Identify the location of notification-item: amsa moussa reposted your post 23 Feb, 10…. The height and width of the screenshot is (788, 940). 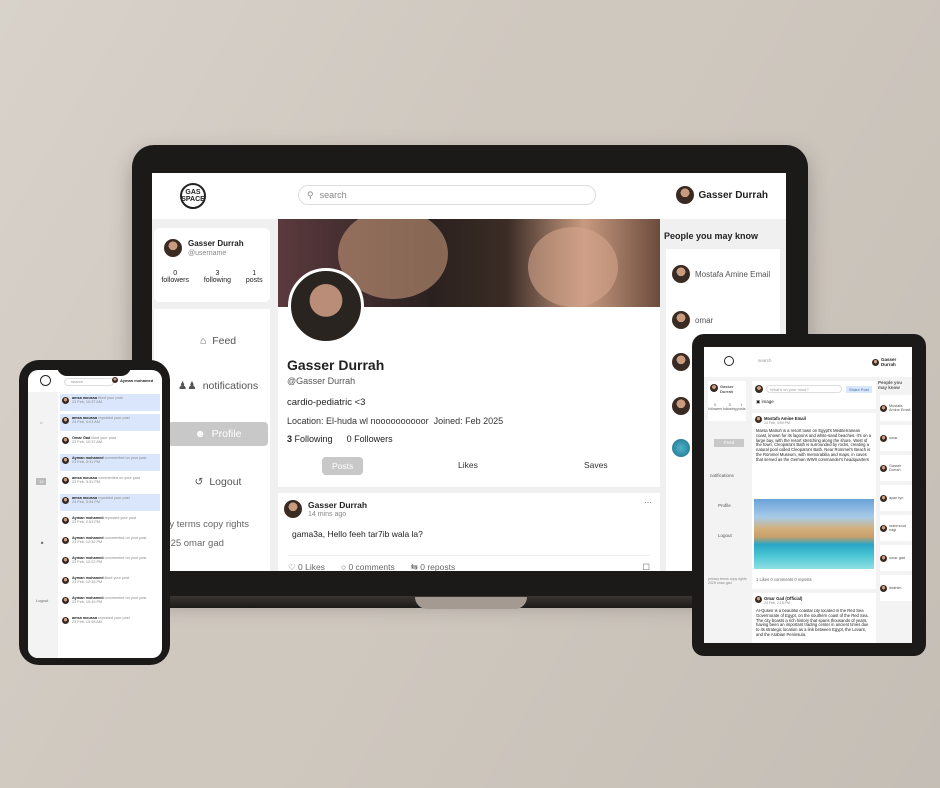
(110, 622).